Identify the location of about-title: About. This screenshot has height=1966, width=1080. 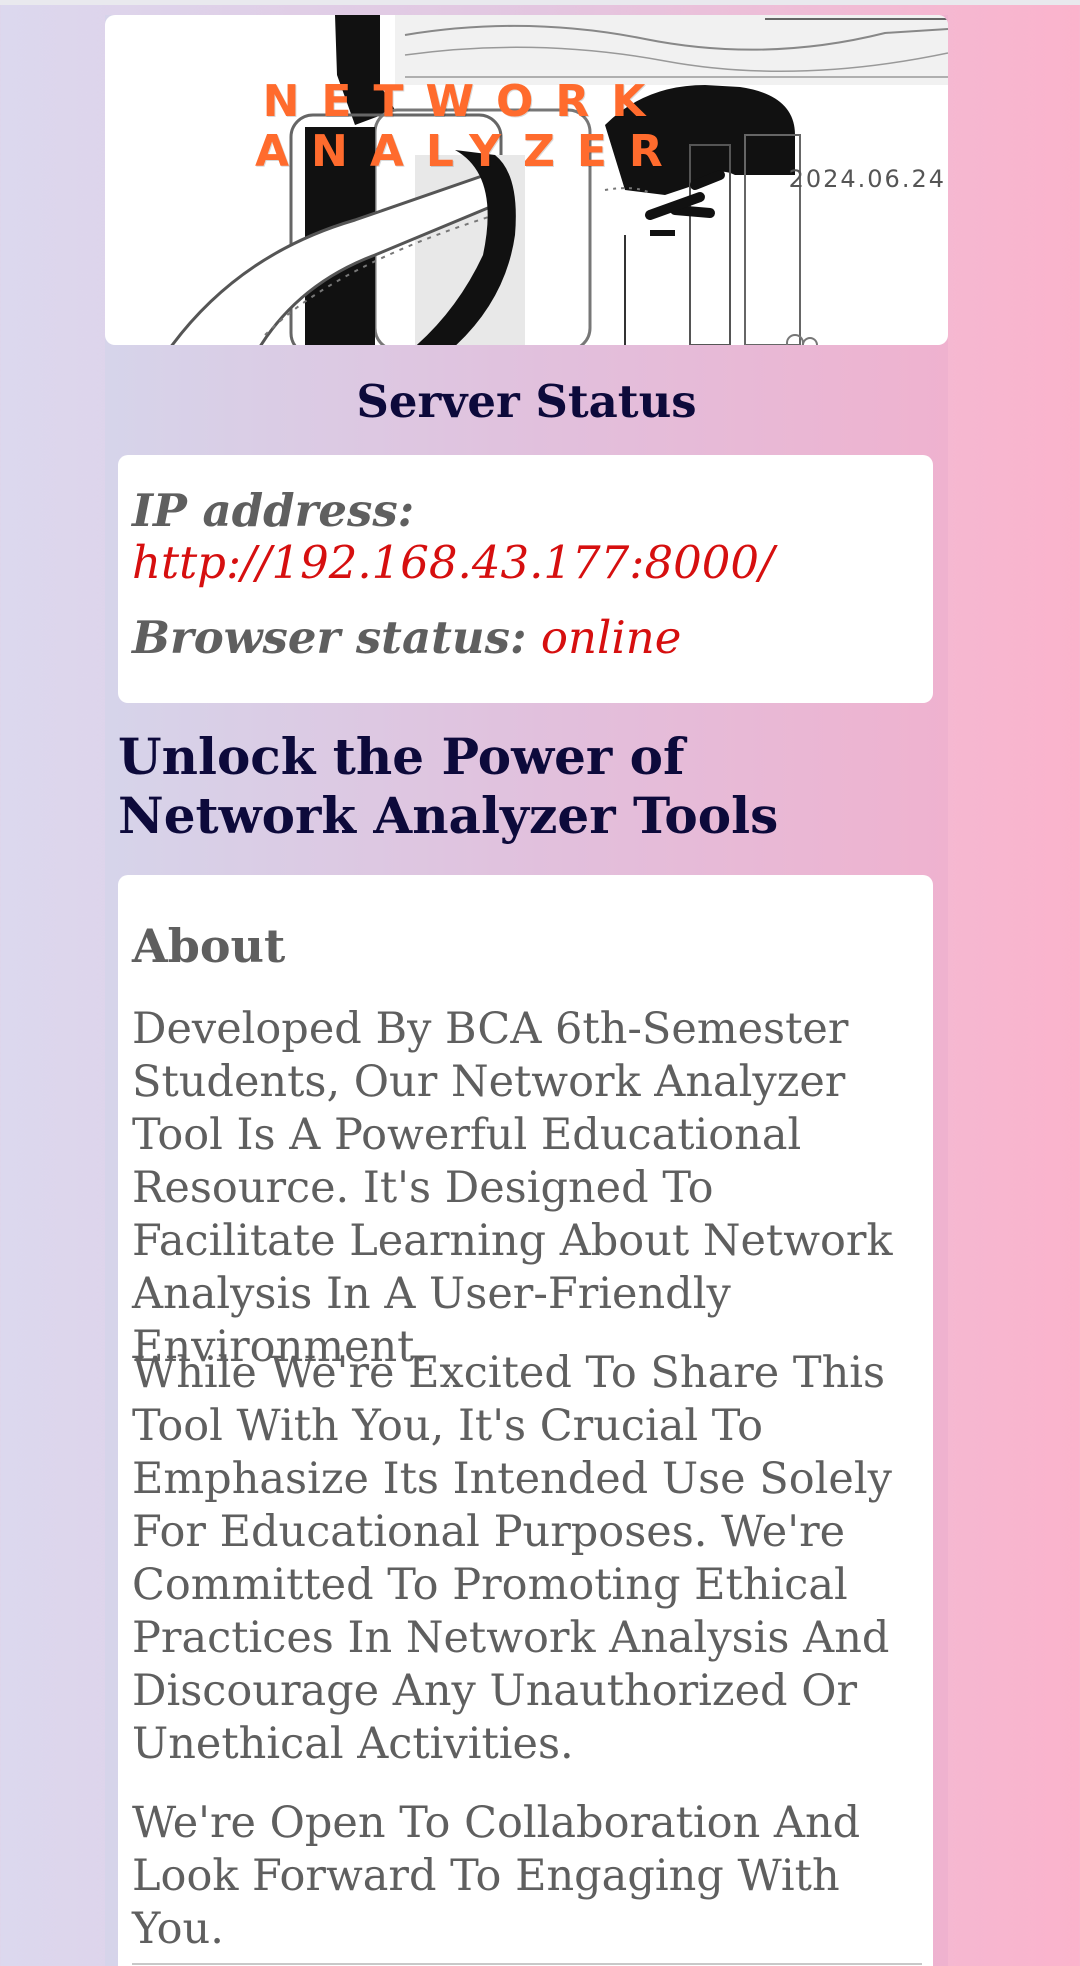
(209, 946).